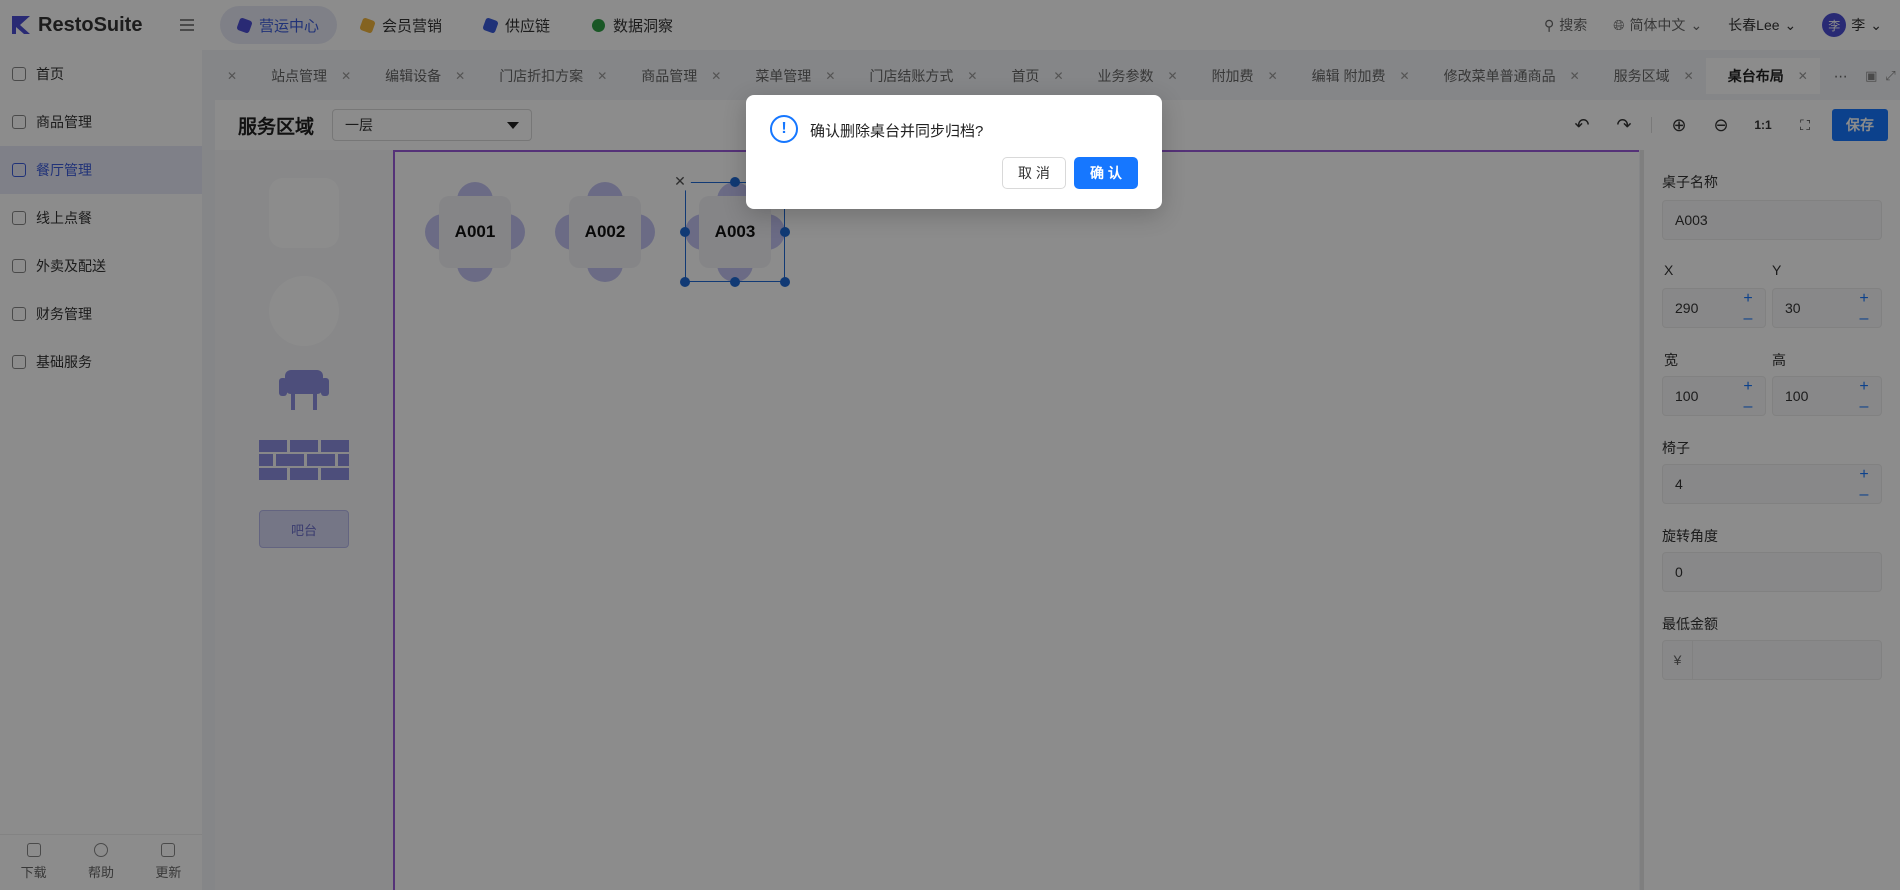  I want to click on exclamation-icon: !, so click(784, 129).